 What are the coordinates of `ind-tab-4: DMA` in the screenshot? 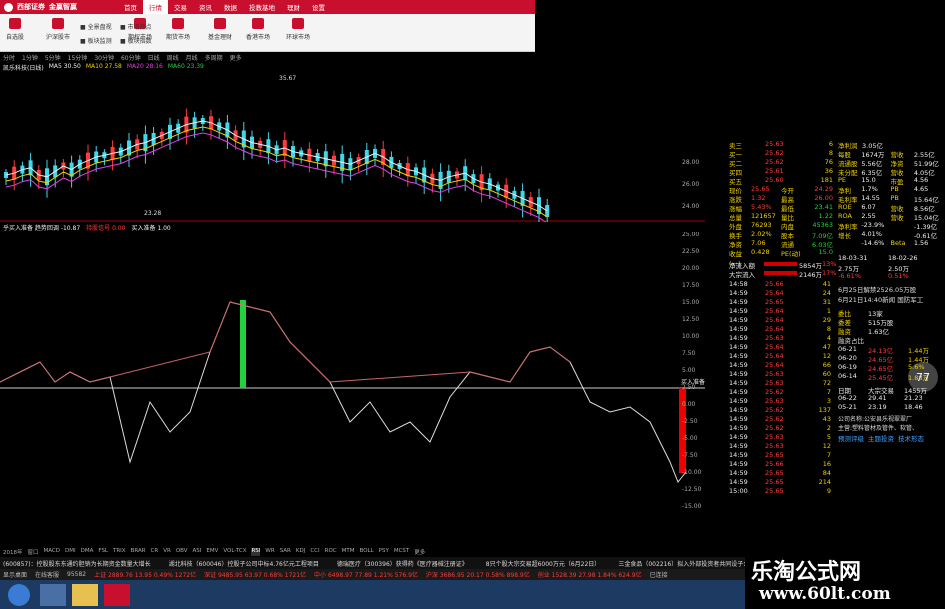 It's located at (87, 552).